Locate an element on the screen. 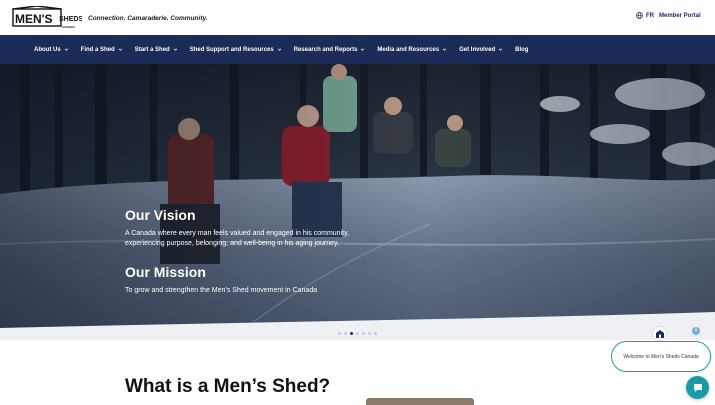 This screenshot has width=715, height=405. chat-icon is located at coordinates (697, 387).